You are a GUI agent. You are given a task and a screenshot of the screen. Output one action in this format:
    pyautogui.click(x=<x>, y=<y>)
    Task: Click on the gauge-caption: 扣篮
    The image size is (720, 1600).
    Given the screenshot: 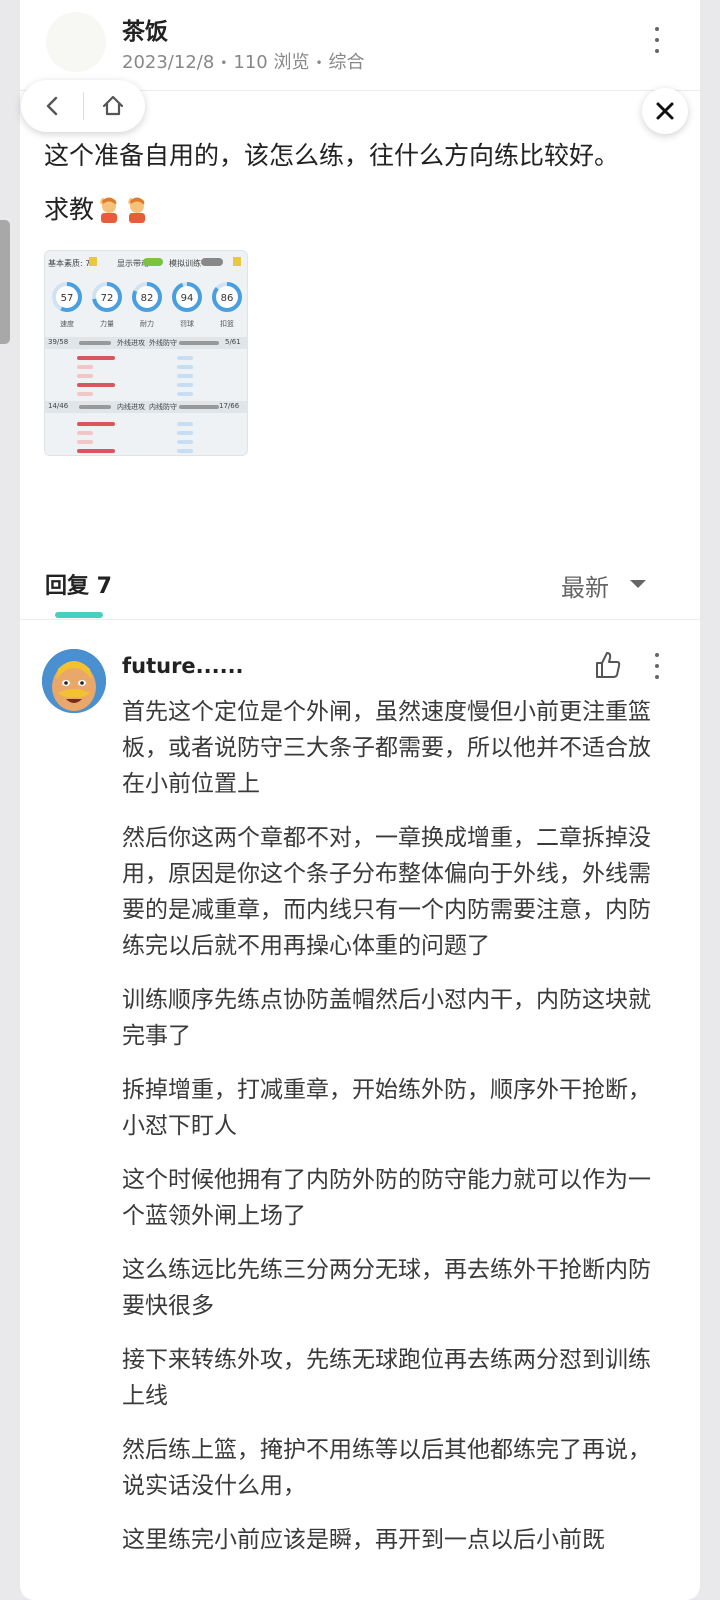 What is the action you would take?
    pyautogui.click(x=227, y=324)
    